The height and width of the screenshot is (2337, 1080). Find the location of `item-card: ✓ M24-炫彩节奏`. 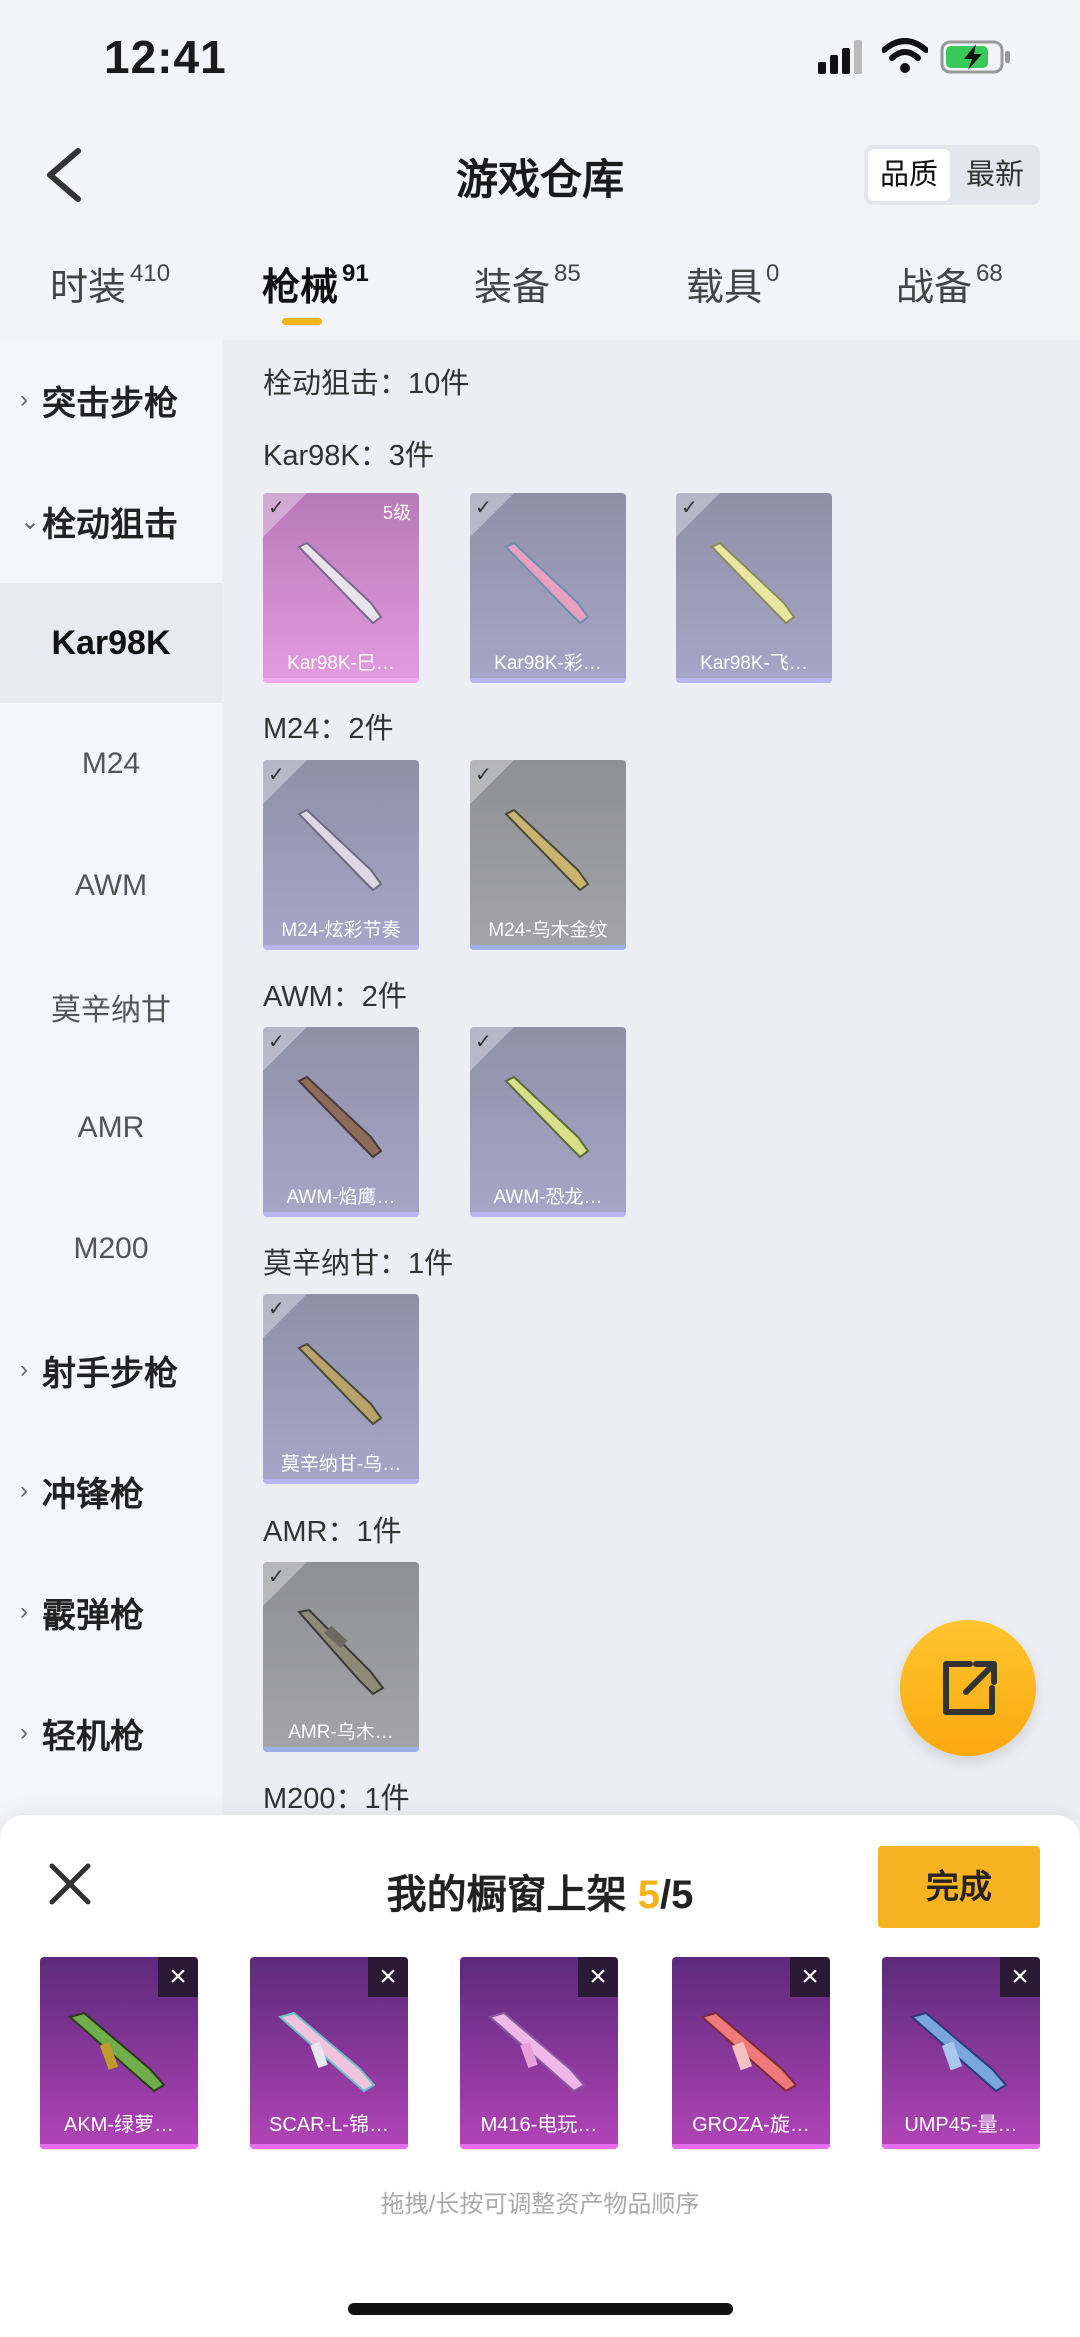

item-card: ✓ M24-炫彩节奏 is located at coordinates (341, 855).